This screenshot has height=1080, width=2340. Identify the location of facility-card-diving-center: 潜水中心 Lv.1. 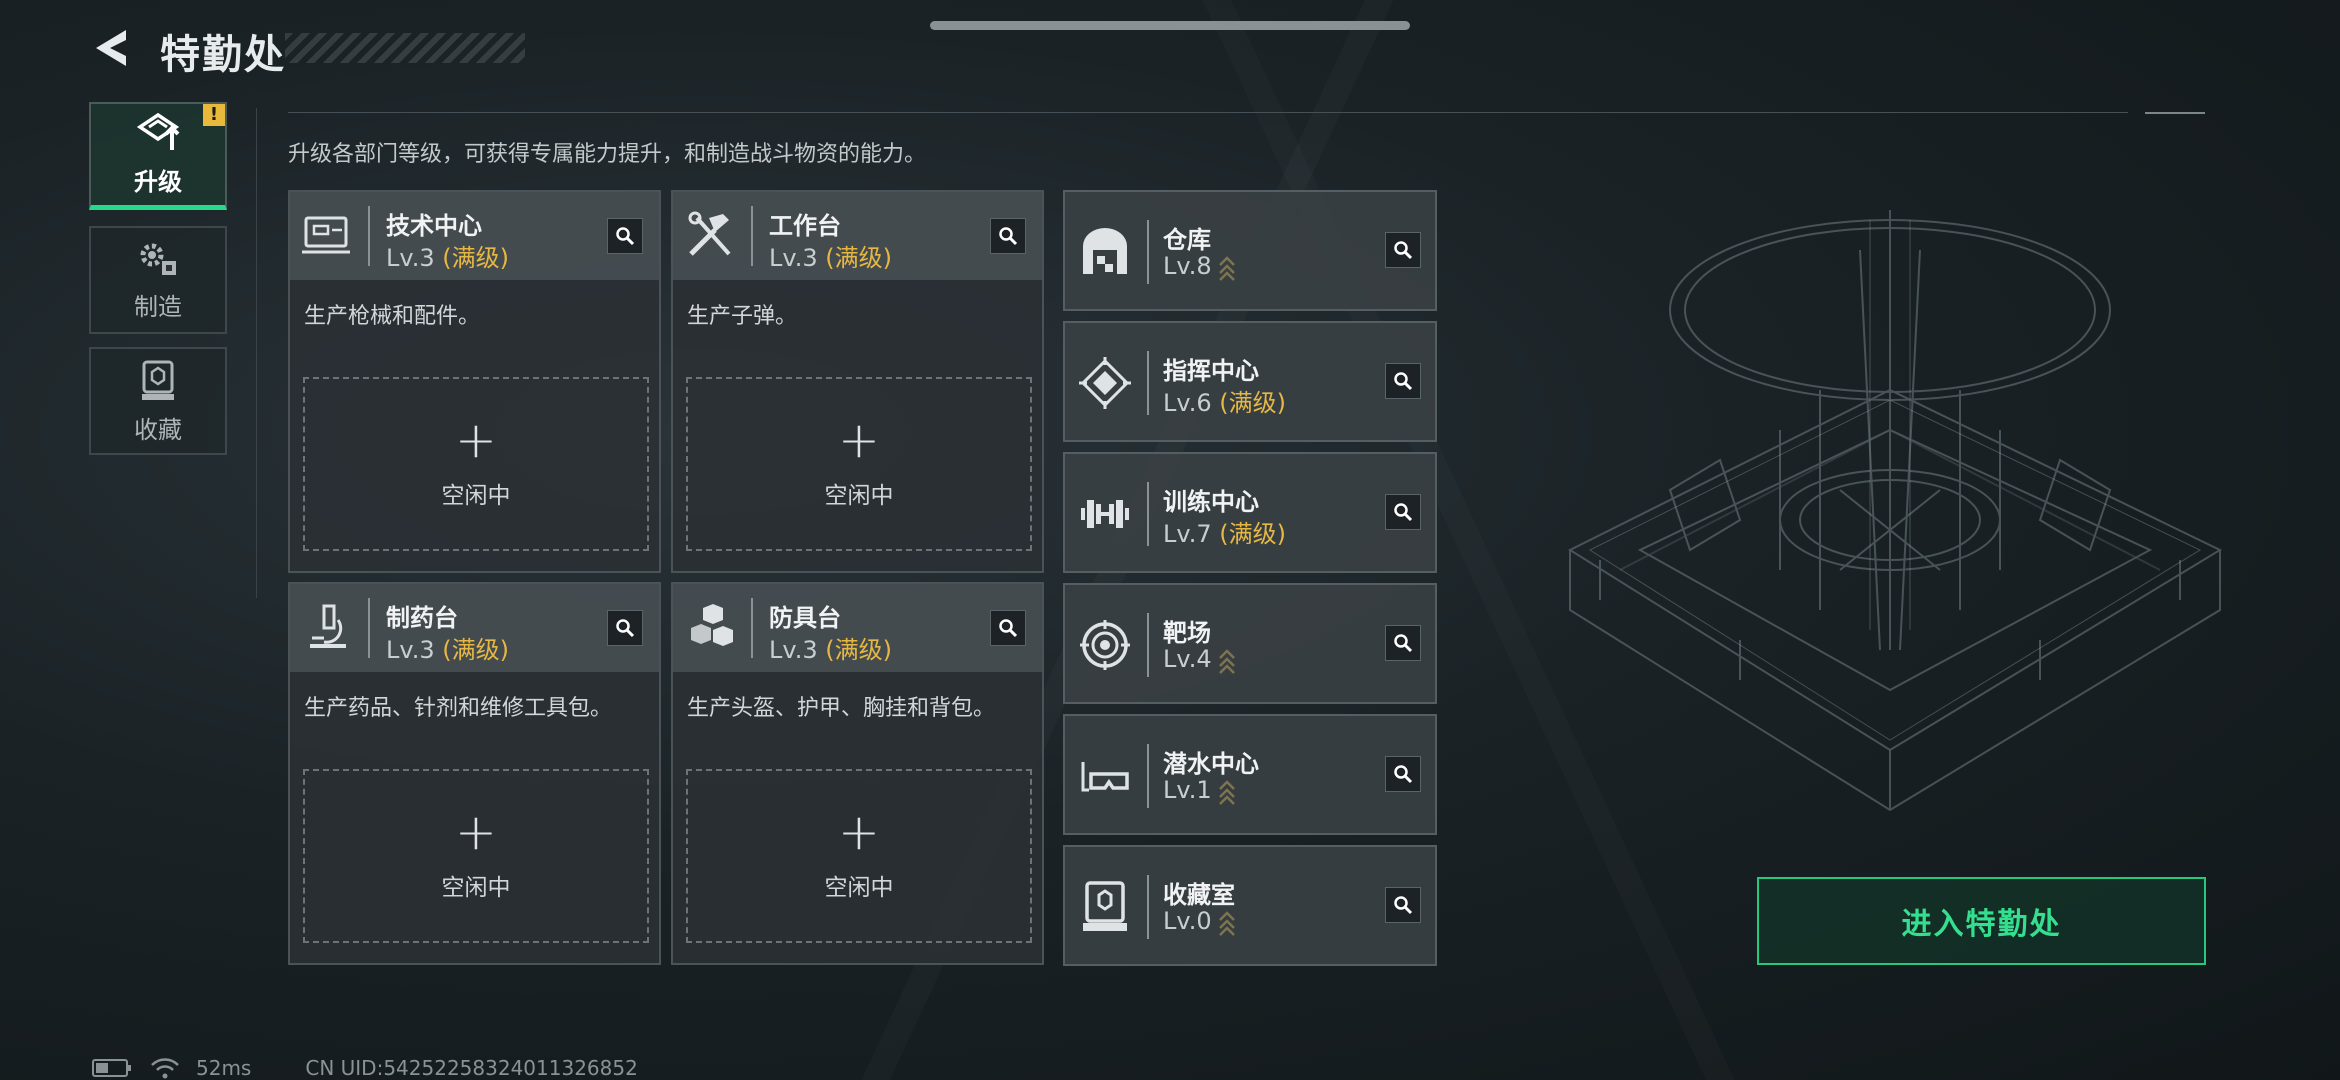
(1250, 774).